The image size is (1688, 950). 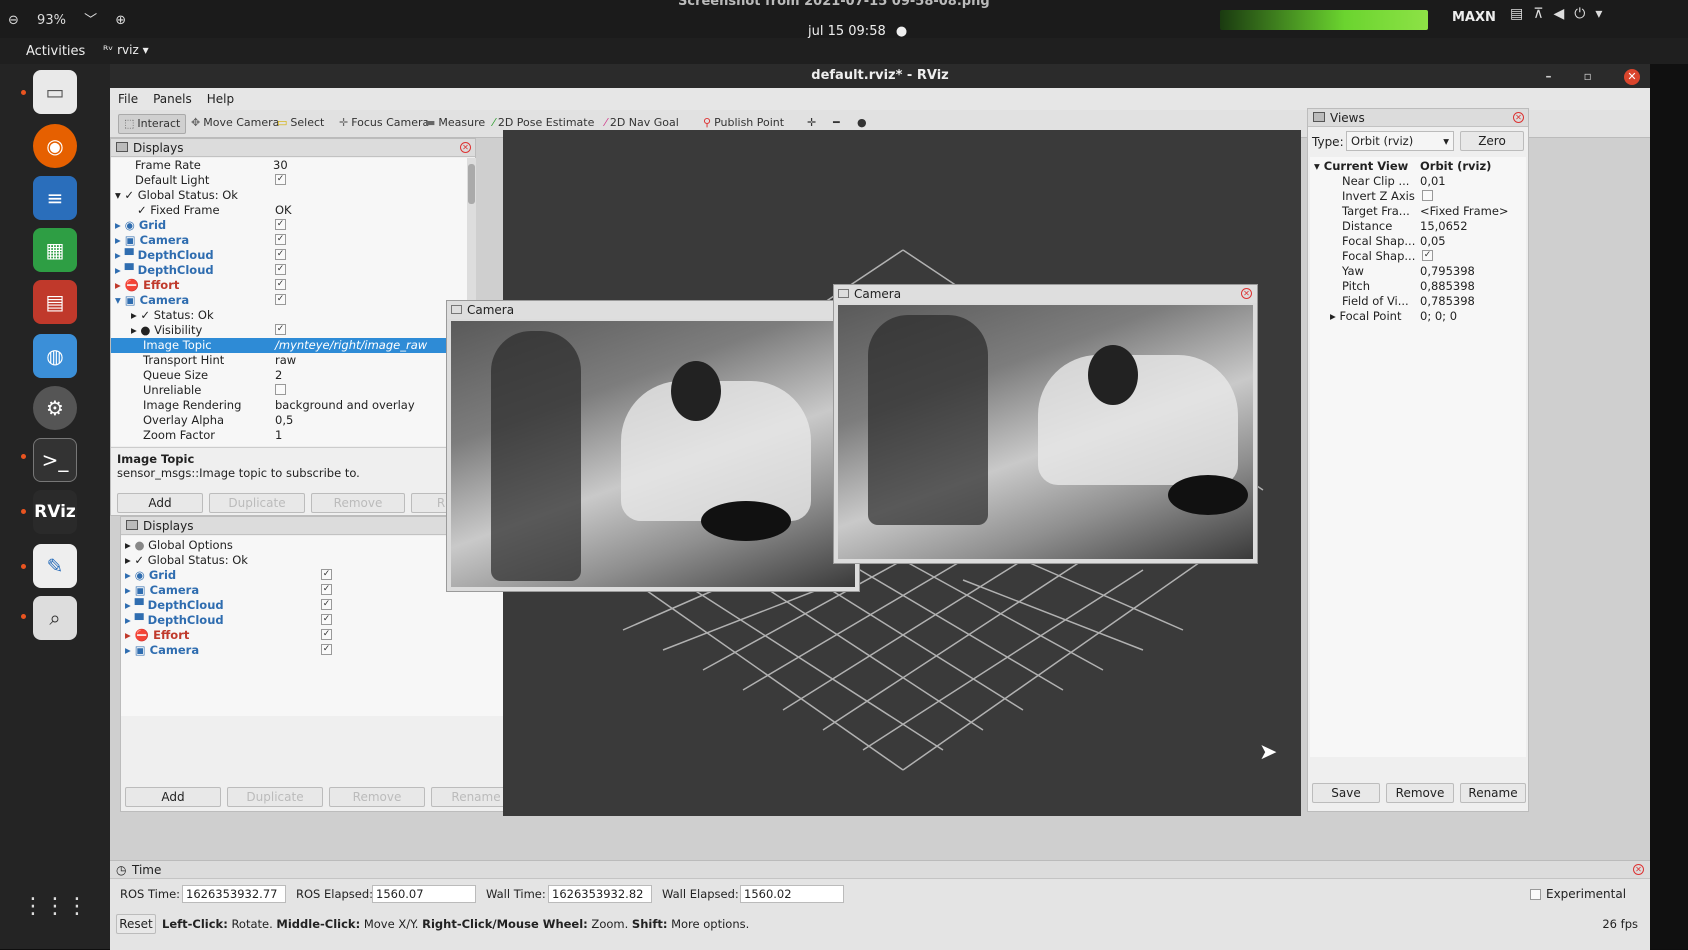 What do you see at coordinates (289, 195) in the screenshot?
I see `prop-global-status: ▾ ✓ Global Status: Ok` at bounding box center [289, 195].